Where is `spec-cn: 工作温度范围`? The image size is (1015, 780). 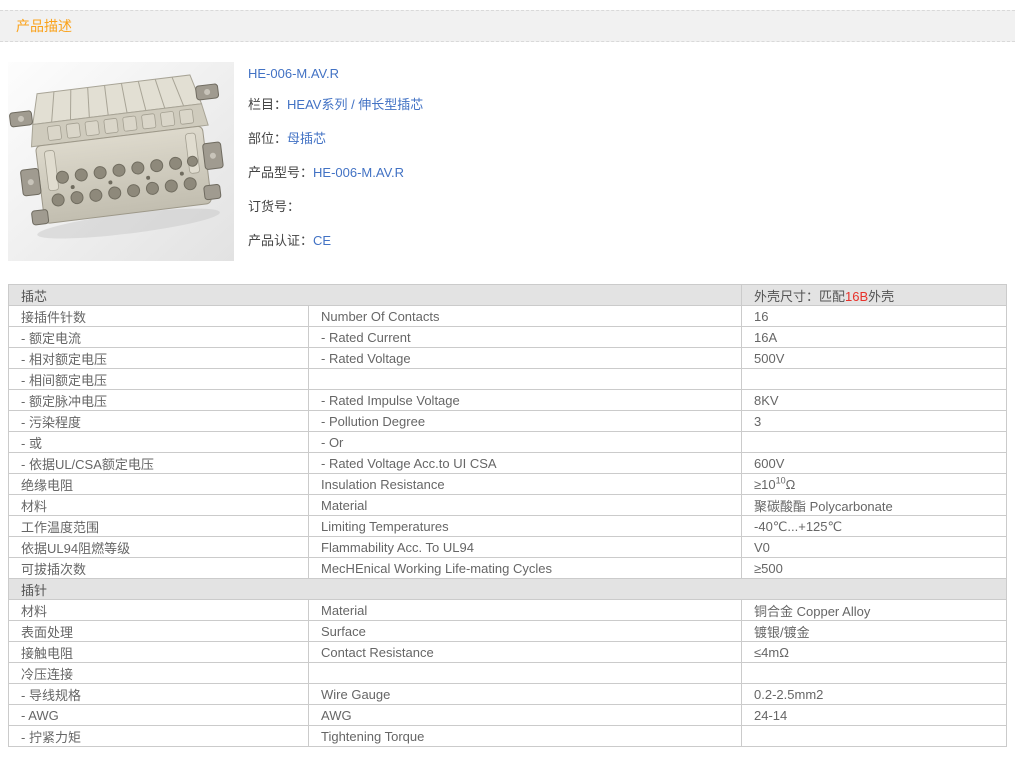
spec-cn: 工作温度范围 is located at coordinates (158, 526).